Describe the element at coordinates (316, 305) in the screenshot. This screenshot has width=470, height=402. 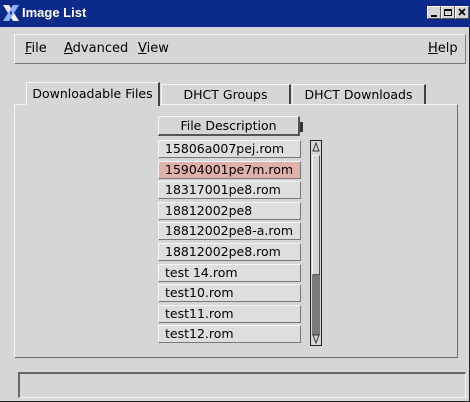
I see `scroll-track` at that location.